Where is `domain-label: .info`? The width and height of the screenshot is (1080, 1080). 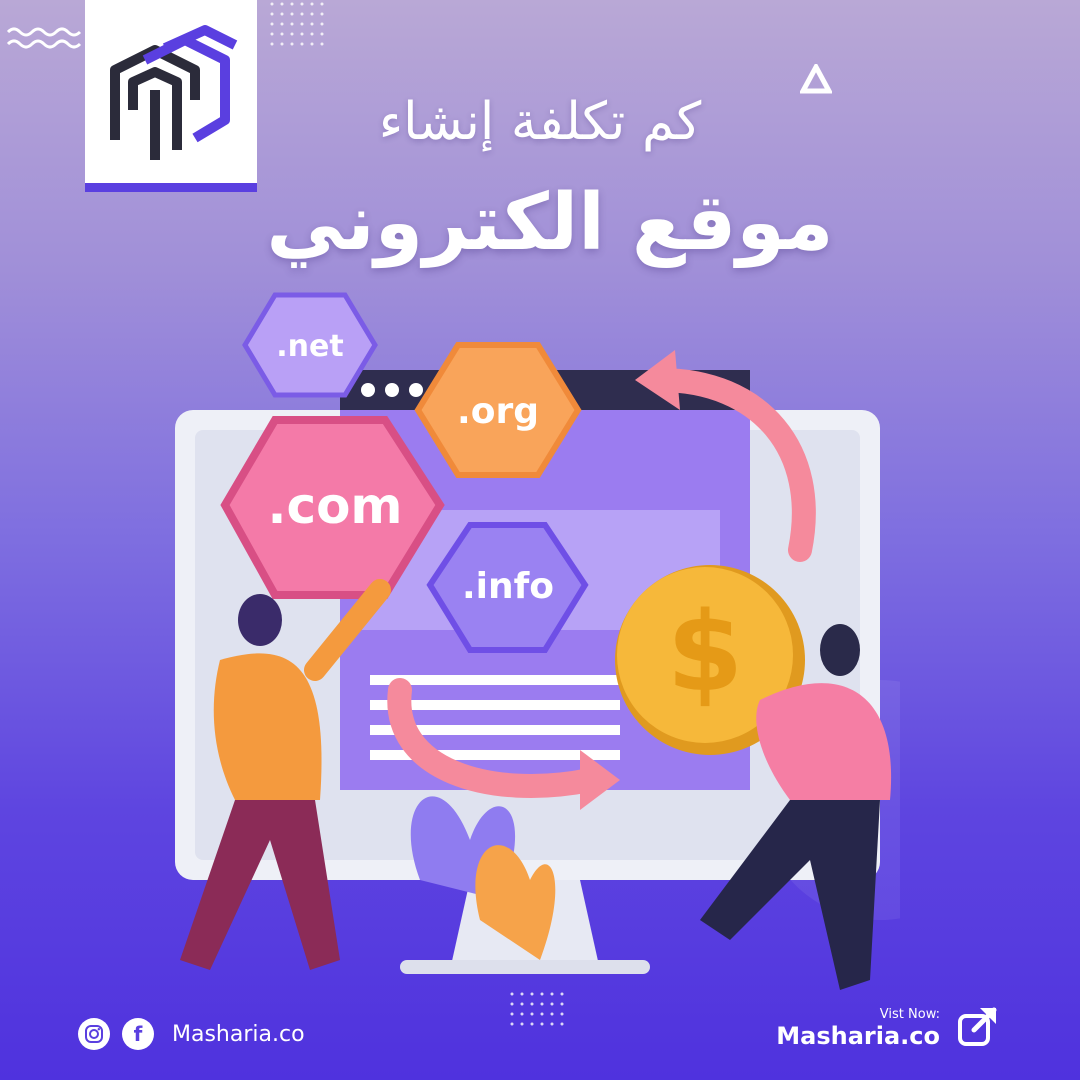 domain-label: .info is located at coordinates (508, 586).